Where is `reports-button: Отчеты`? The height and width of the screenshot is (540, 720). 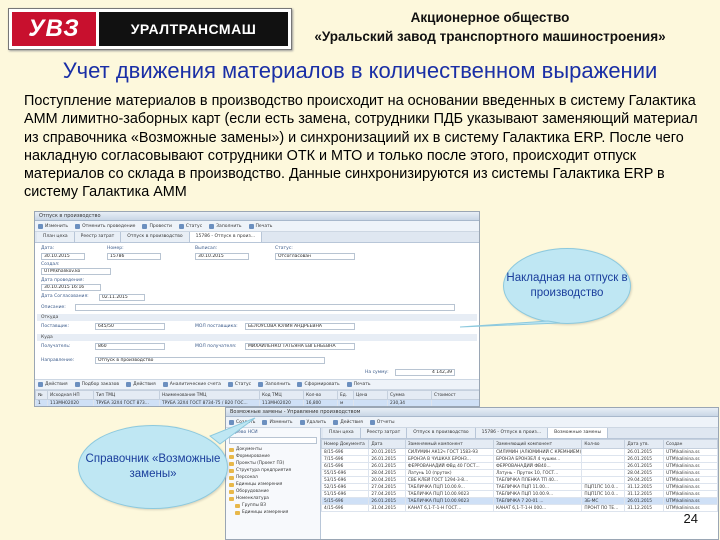 reports-button: Отчеты is located at coordinates (382, 422).